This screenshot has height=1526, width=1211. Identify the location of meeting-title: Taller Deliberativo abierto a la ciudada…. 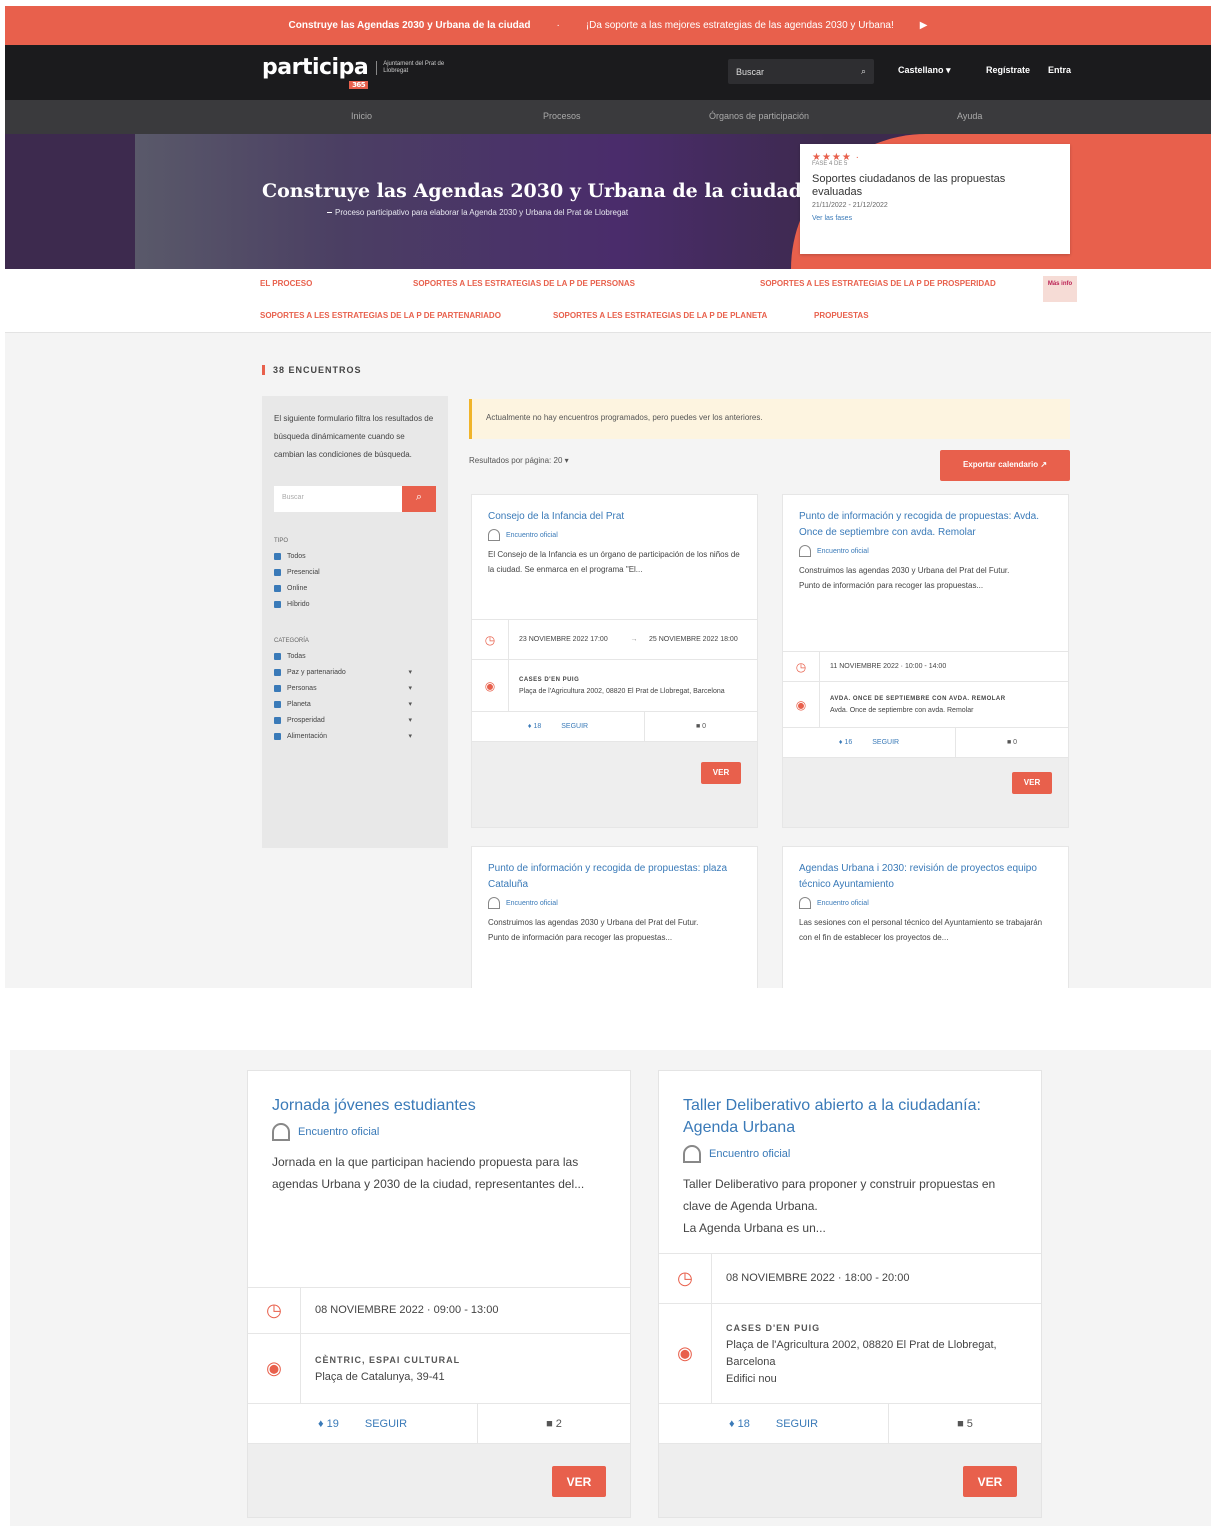
(850, 1105).